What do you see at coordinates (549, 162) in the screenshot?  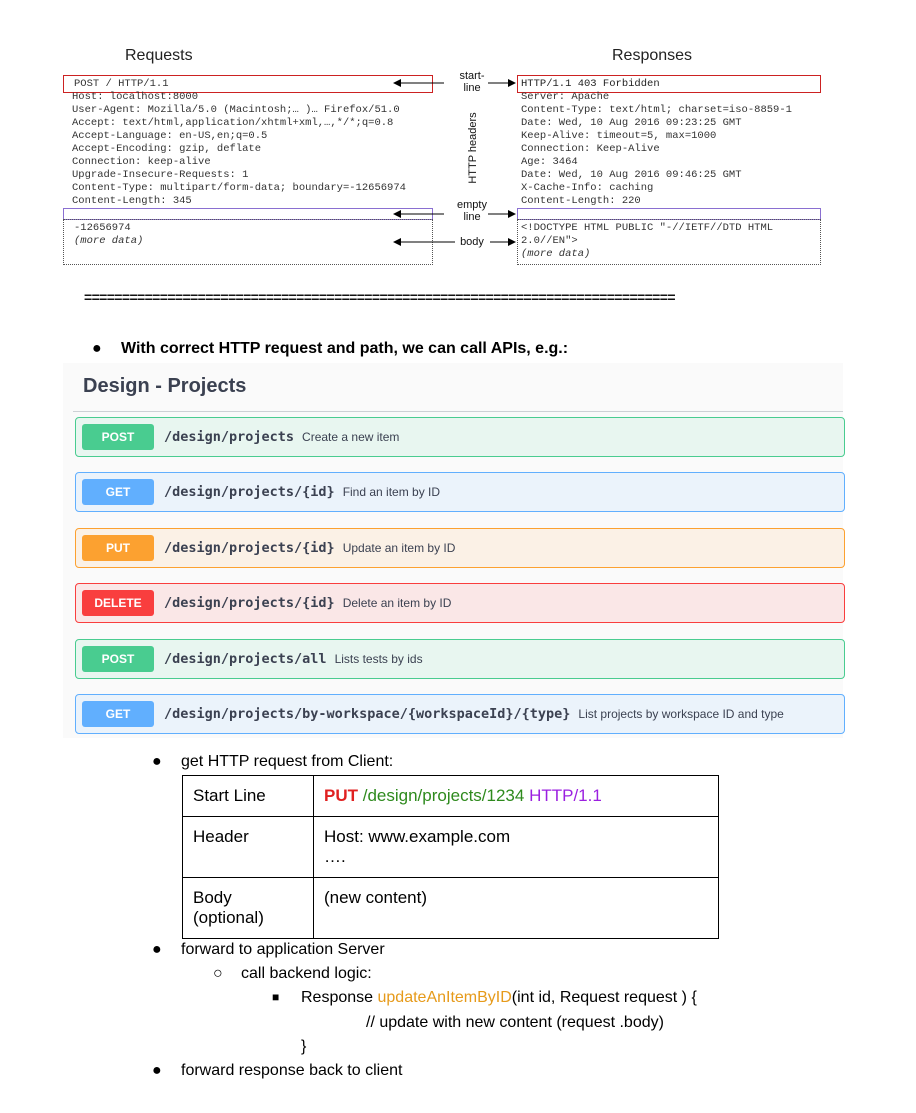 I see `response-header-line: Age: 3464` at bounding box center [549, 162].